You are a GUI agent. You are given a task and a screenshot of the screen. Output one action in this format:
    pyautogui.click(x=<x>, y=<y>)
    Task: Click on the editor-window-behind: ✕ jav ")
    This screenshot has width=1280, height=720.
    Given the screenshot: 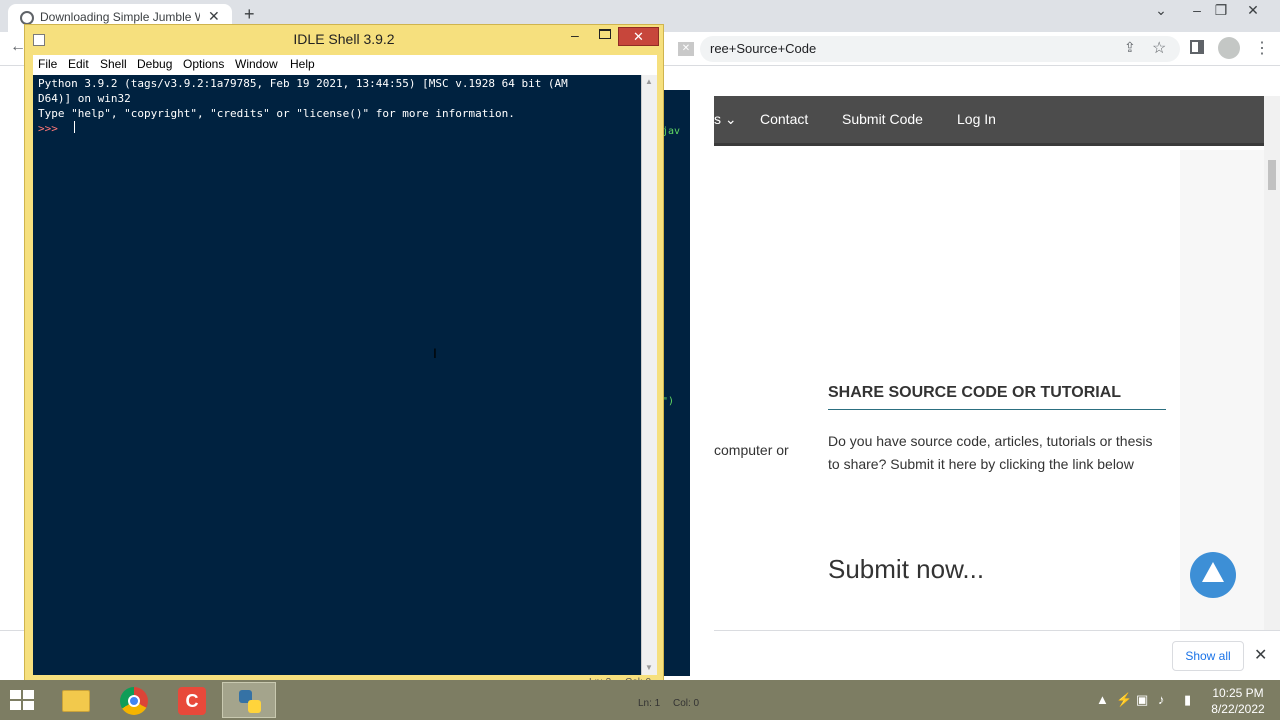 What is the action you would take?
    pyautogui.click(x=688, y=364)
    